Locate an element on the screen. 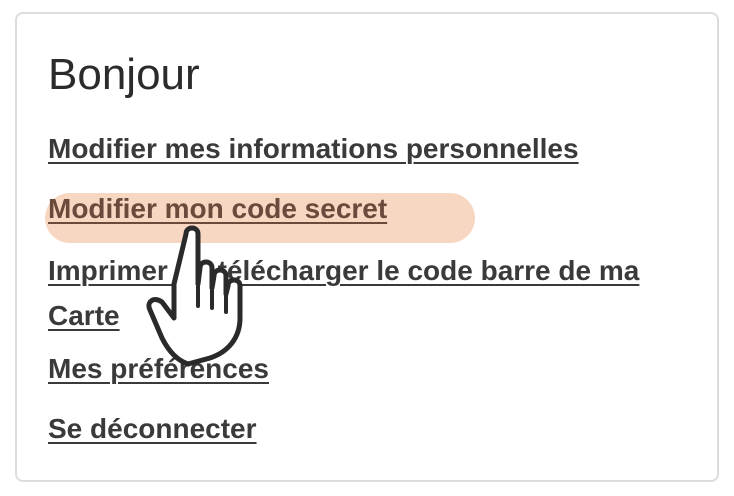  edit-personal-info-link: Modifier mes informations personnelles is located at coordinates (313, 148).